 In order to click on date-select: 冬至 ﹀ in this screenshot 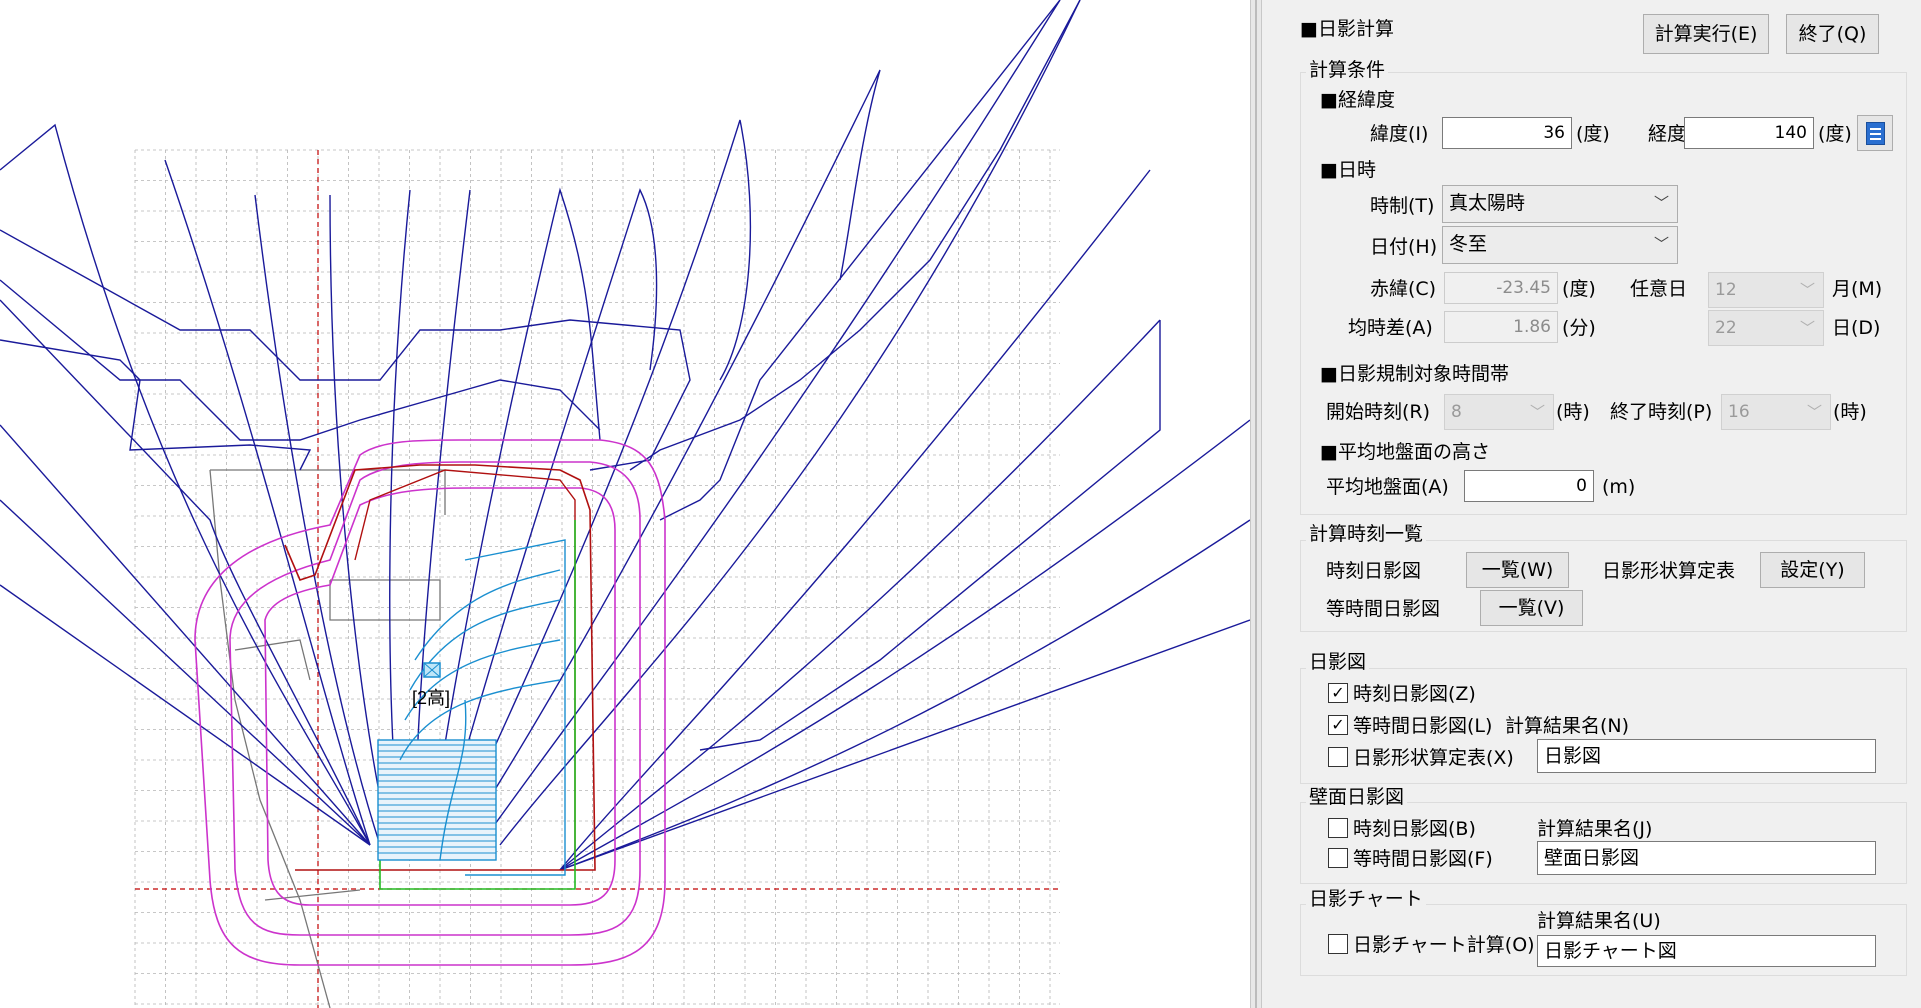, I will do `click(1560, 245)`.